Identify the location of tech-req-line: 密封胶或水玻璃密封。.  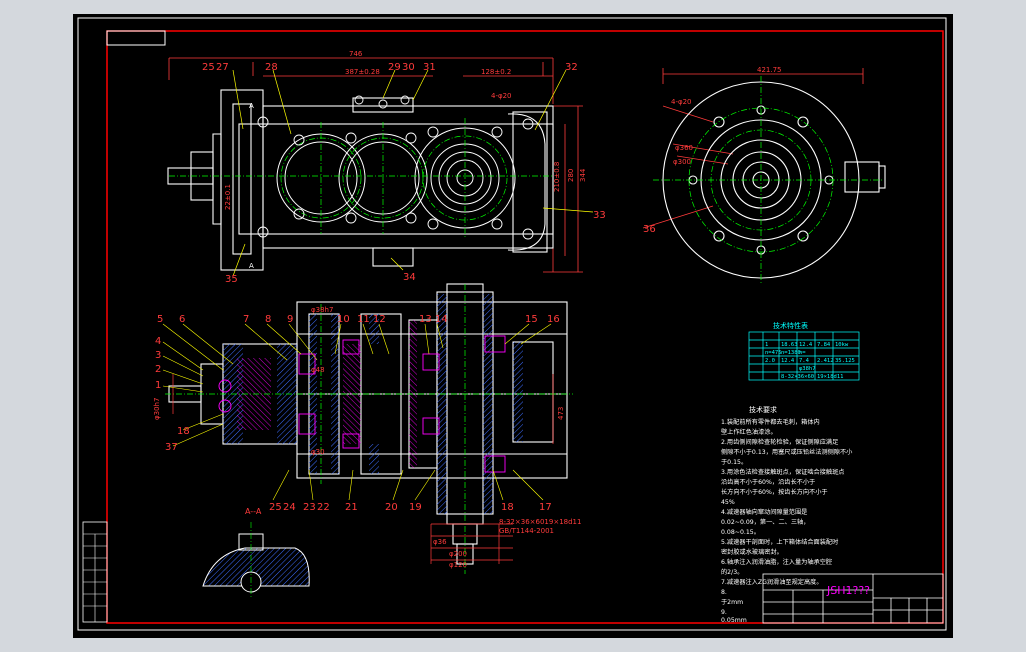
(752, 552).